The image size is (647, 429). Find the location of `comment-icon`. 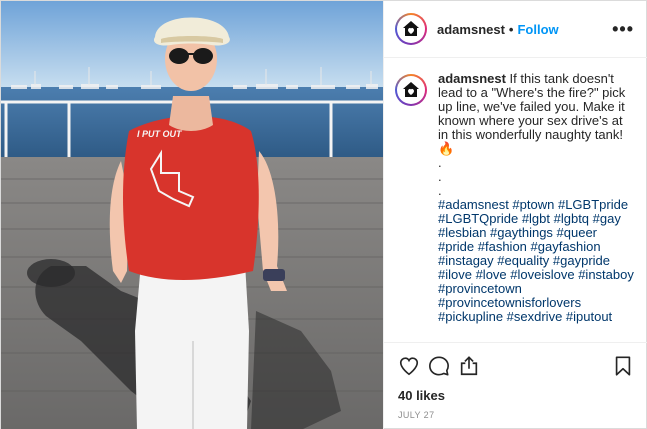

comment-icon is located at coordinates (439, 365).